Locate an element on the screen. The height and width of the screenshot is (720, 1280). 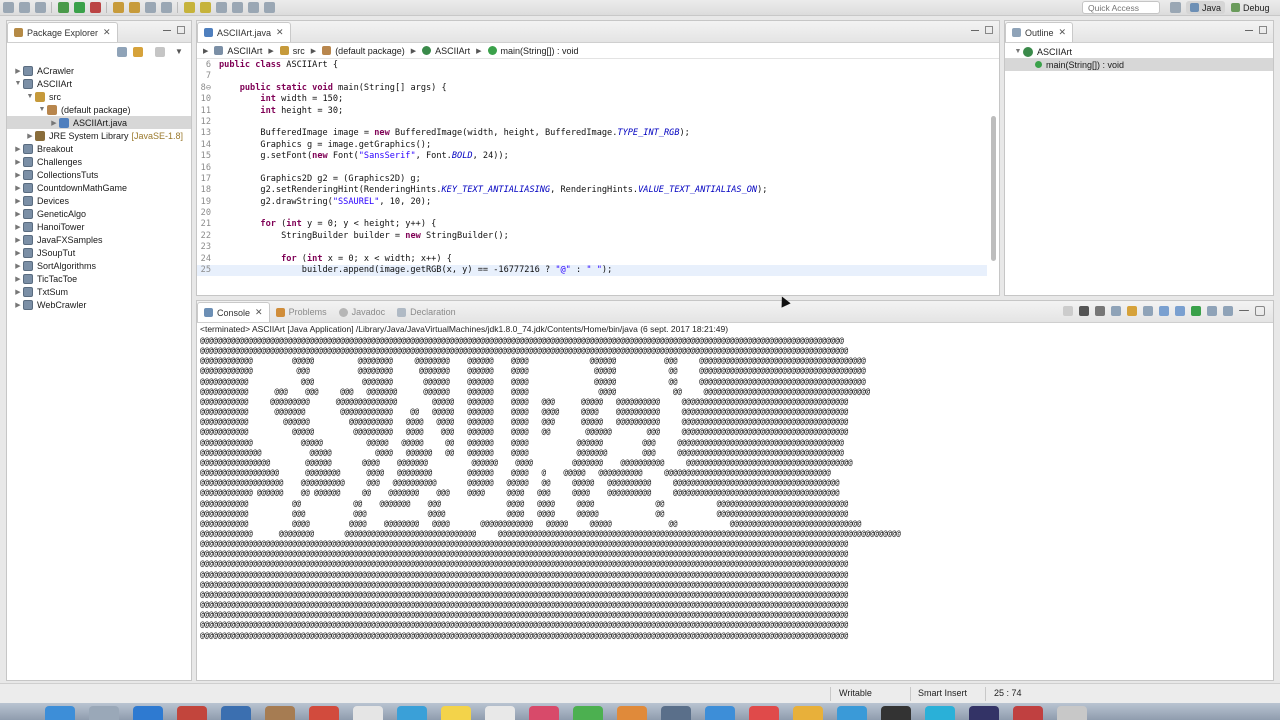
collapse-all-icon is located at coordinates (122, 52).